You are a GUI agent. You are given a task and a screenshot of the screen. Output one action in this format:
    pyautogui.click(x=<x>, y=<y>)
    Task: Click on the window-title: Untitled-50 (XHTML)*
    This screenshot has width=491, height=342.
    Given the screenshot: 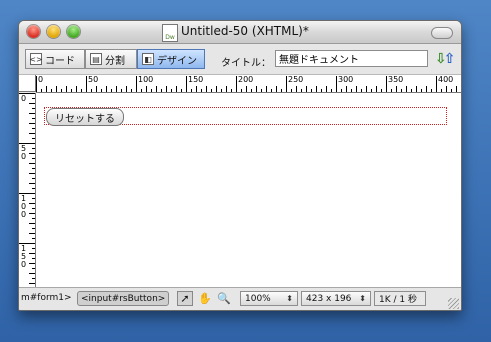 What is the action you would take?
    pyautogui.click(x=245, y=31)
    